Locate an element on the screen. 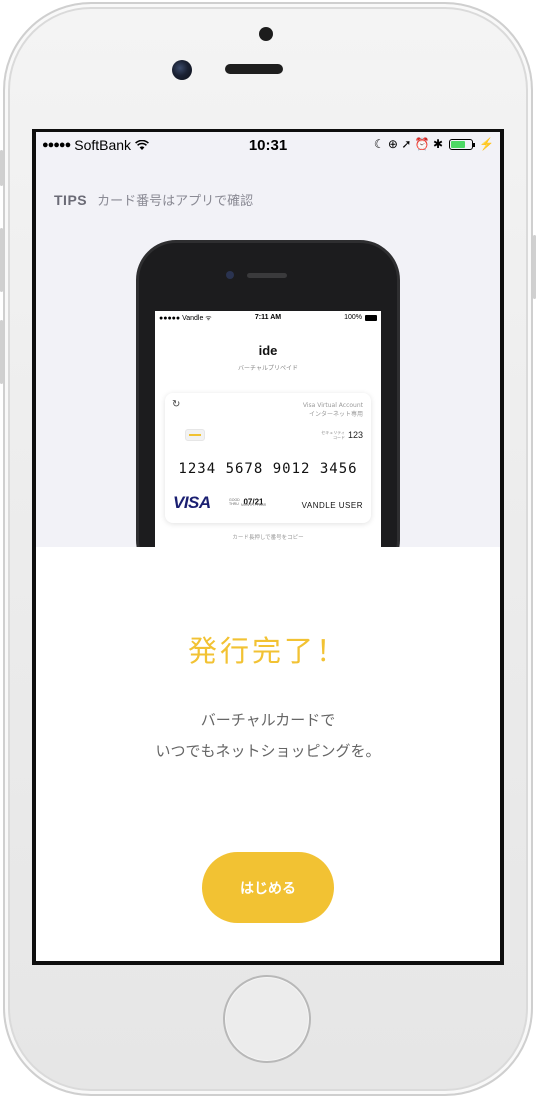 This screenshot has height=1100, width=536. completion-message-line-1: バーチャルカードで is located at coordinates (268, 720).